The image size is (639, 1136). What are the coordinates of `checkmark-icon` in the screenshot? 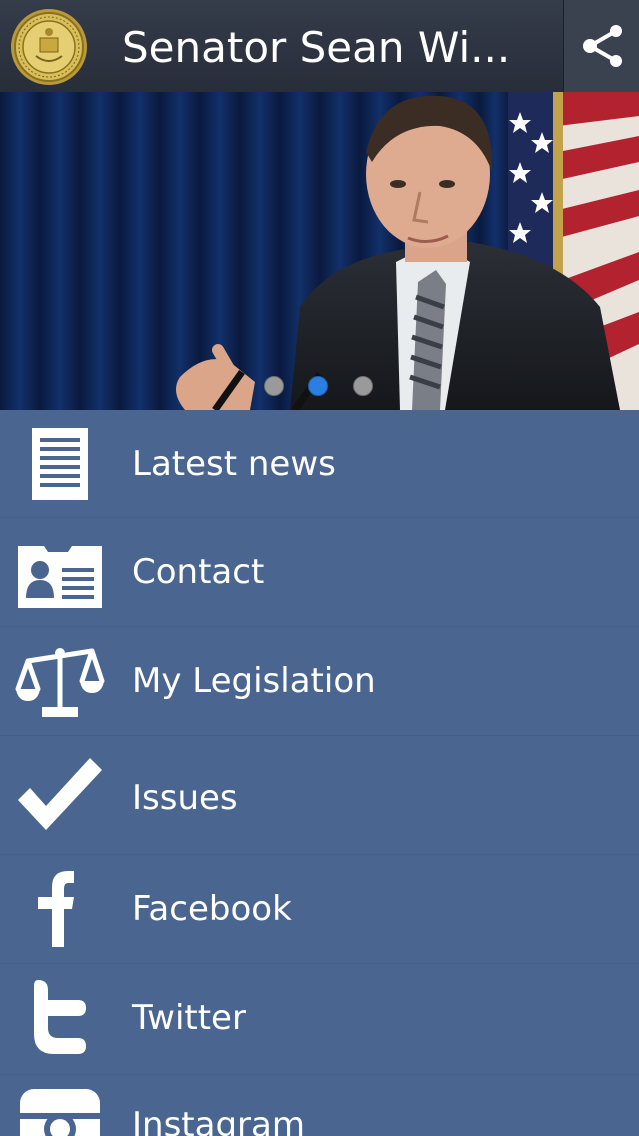 It's located at (60, 795).